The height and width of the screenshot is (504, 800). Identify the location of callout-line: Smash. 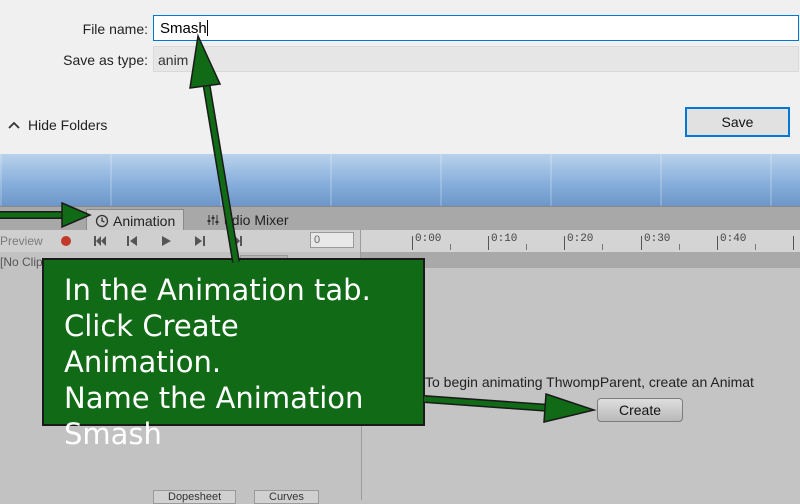
(113, 434).